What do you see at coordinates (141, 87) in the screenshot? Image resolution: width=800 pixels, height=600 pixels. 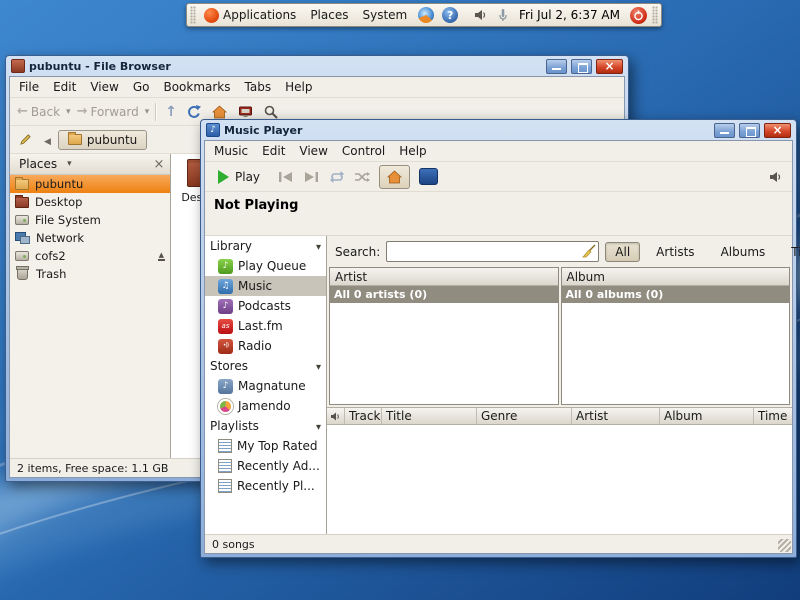 I see `menu-go: Go` at bounding box center [141, 87].